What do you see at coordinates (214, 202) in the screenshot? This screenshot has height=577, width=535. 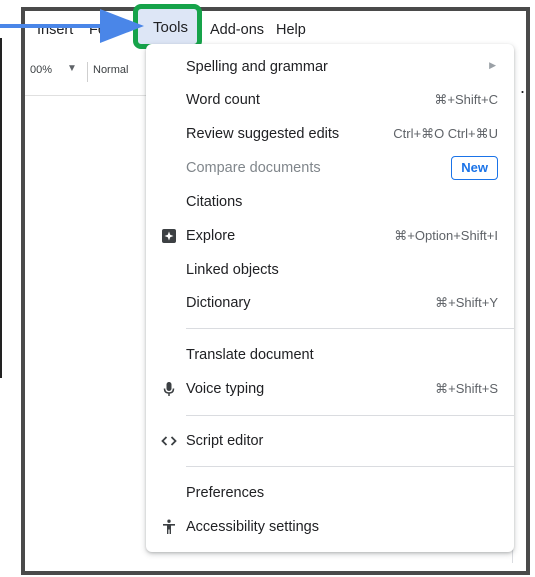 I see `menu-item-label: Citations` at bounding box center [214, 202].